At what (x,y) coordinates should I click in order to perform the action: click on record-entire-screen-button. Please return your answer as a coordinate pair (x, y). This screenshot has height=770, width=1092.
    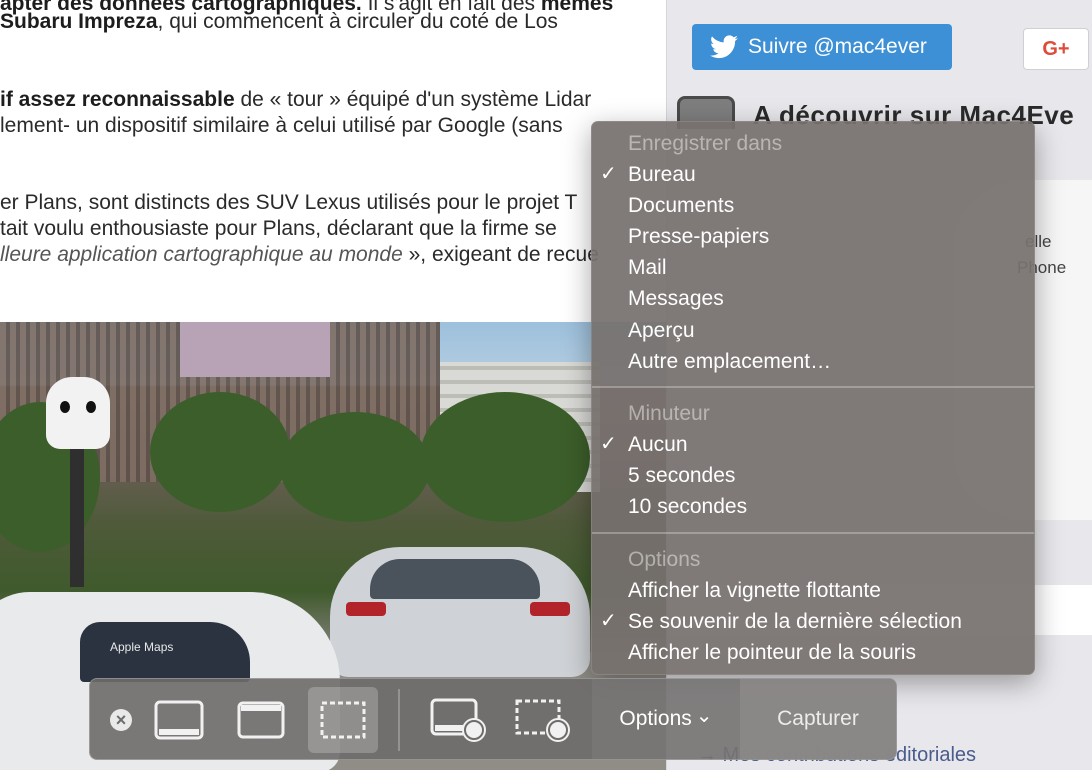
    Looking at the image, I should click on (459, 720).